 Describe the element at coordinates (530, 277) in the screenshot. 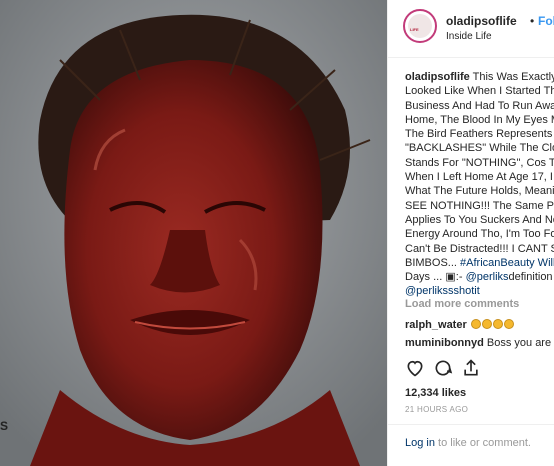

I see `caption-tail: definition` at that location.